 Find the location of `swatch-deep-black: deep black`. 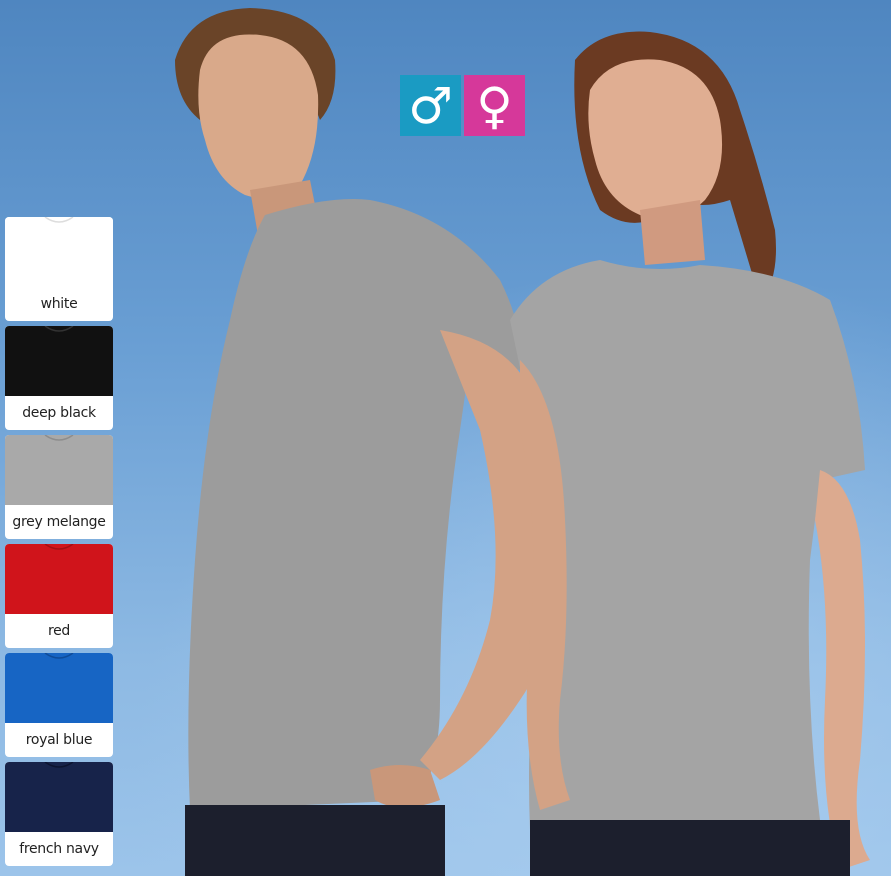

swatch-deep-black: deep black is located at coordinates (59, 378).